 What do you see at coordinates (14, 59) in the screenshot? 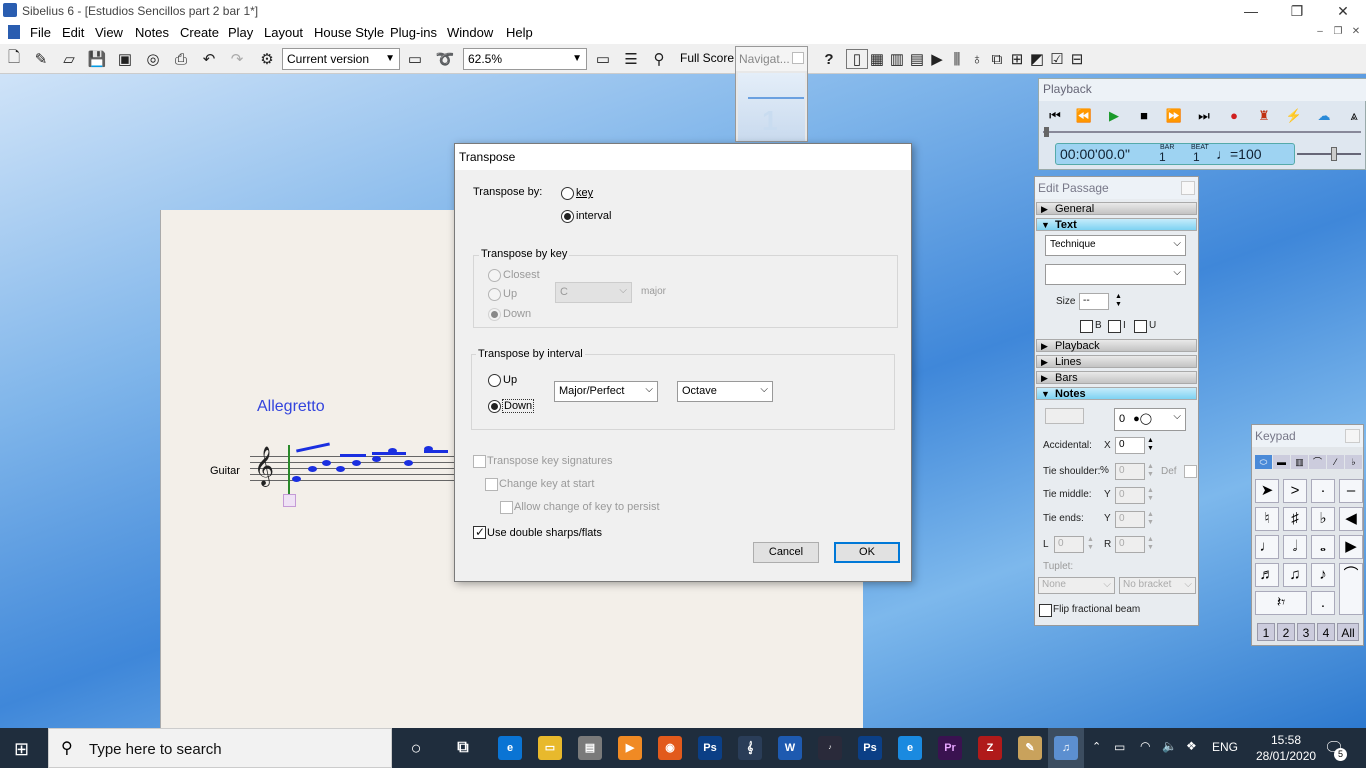
I see `new-file-icon: 🗋` at bounding box center [14, 59].